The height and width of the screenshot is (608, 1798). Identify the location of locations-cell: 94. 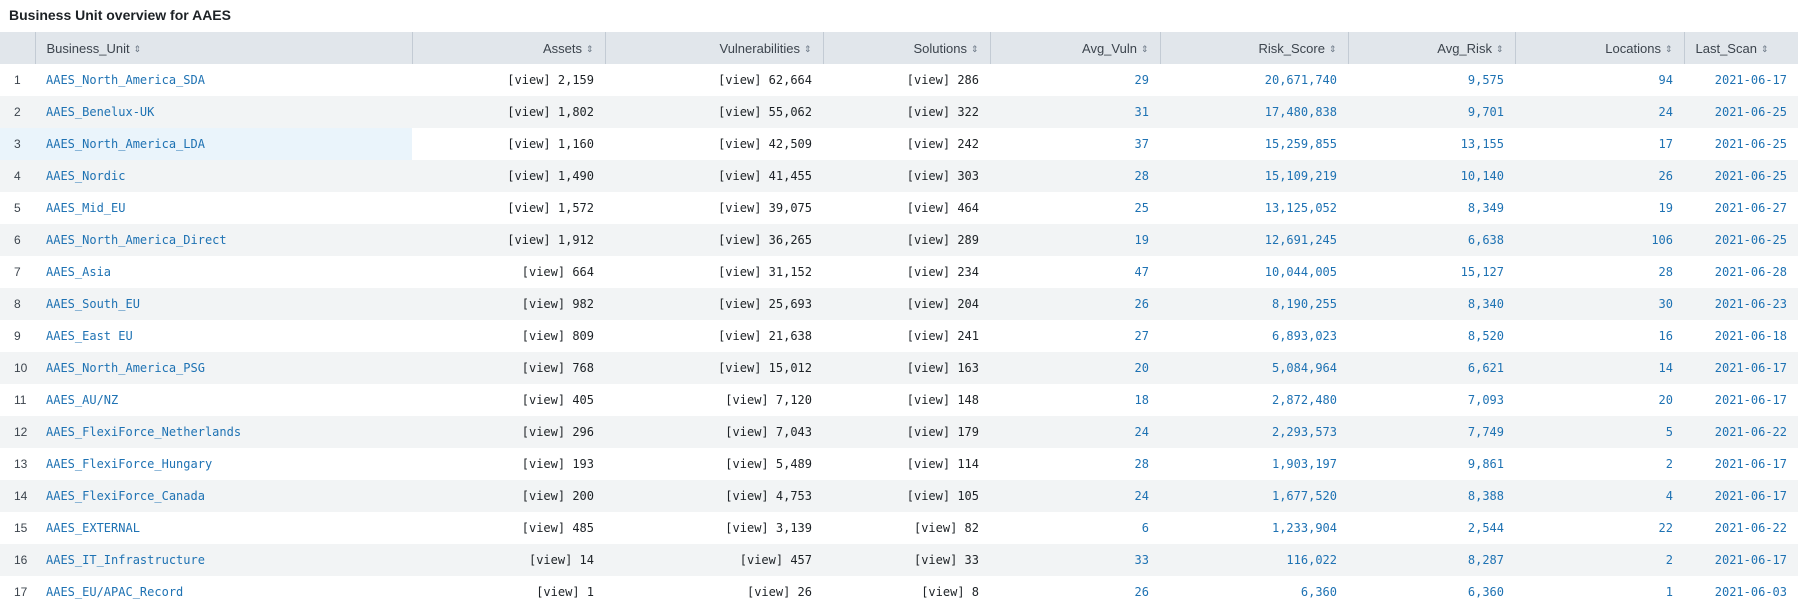
(1599, 80).